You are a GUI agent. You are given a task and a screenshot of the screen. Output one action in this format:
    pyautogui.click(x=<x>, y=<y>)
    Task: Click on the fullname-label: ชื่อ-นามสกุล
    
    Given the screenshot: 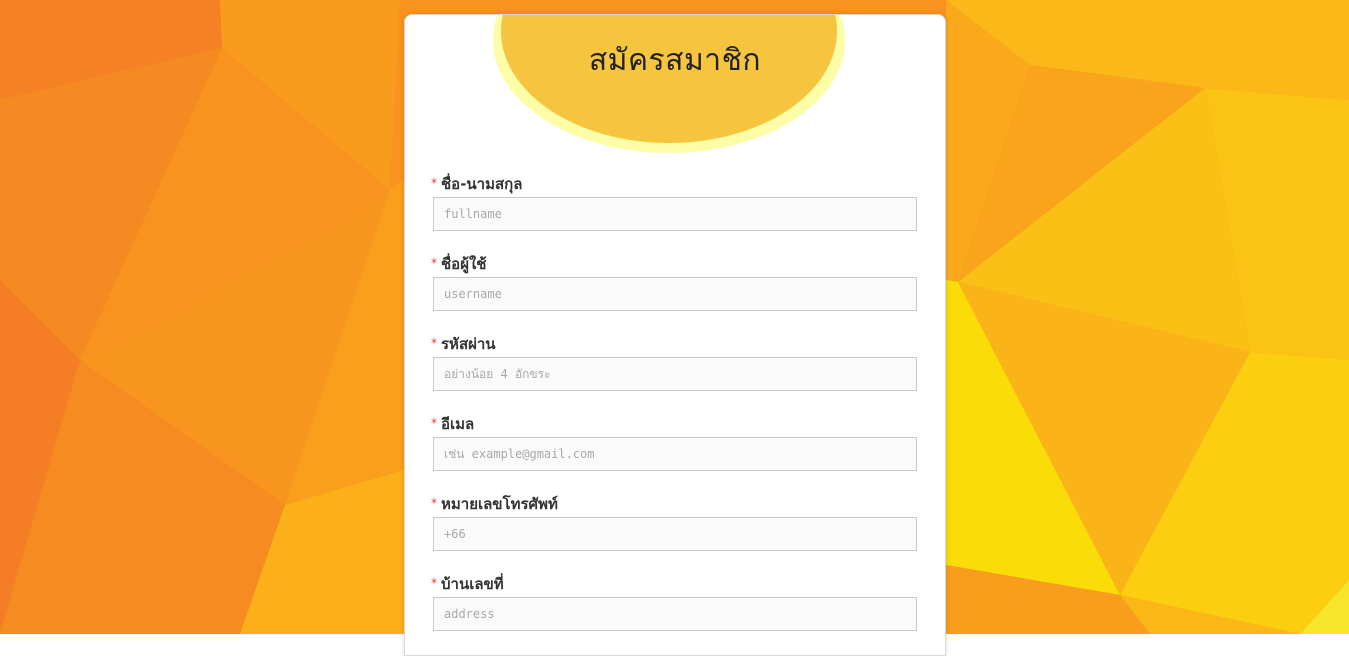 What is the action you would take?
    pyautogui.click(x=482, y=184)
    